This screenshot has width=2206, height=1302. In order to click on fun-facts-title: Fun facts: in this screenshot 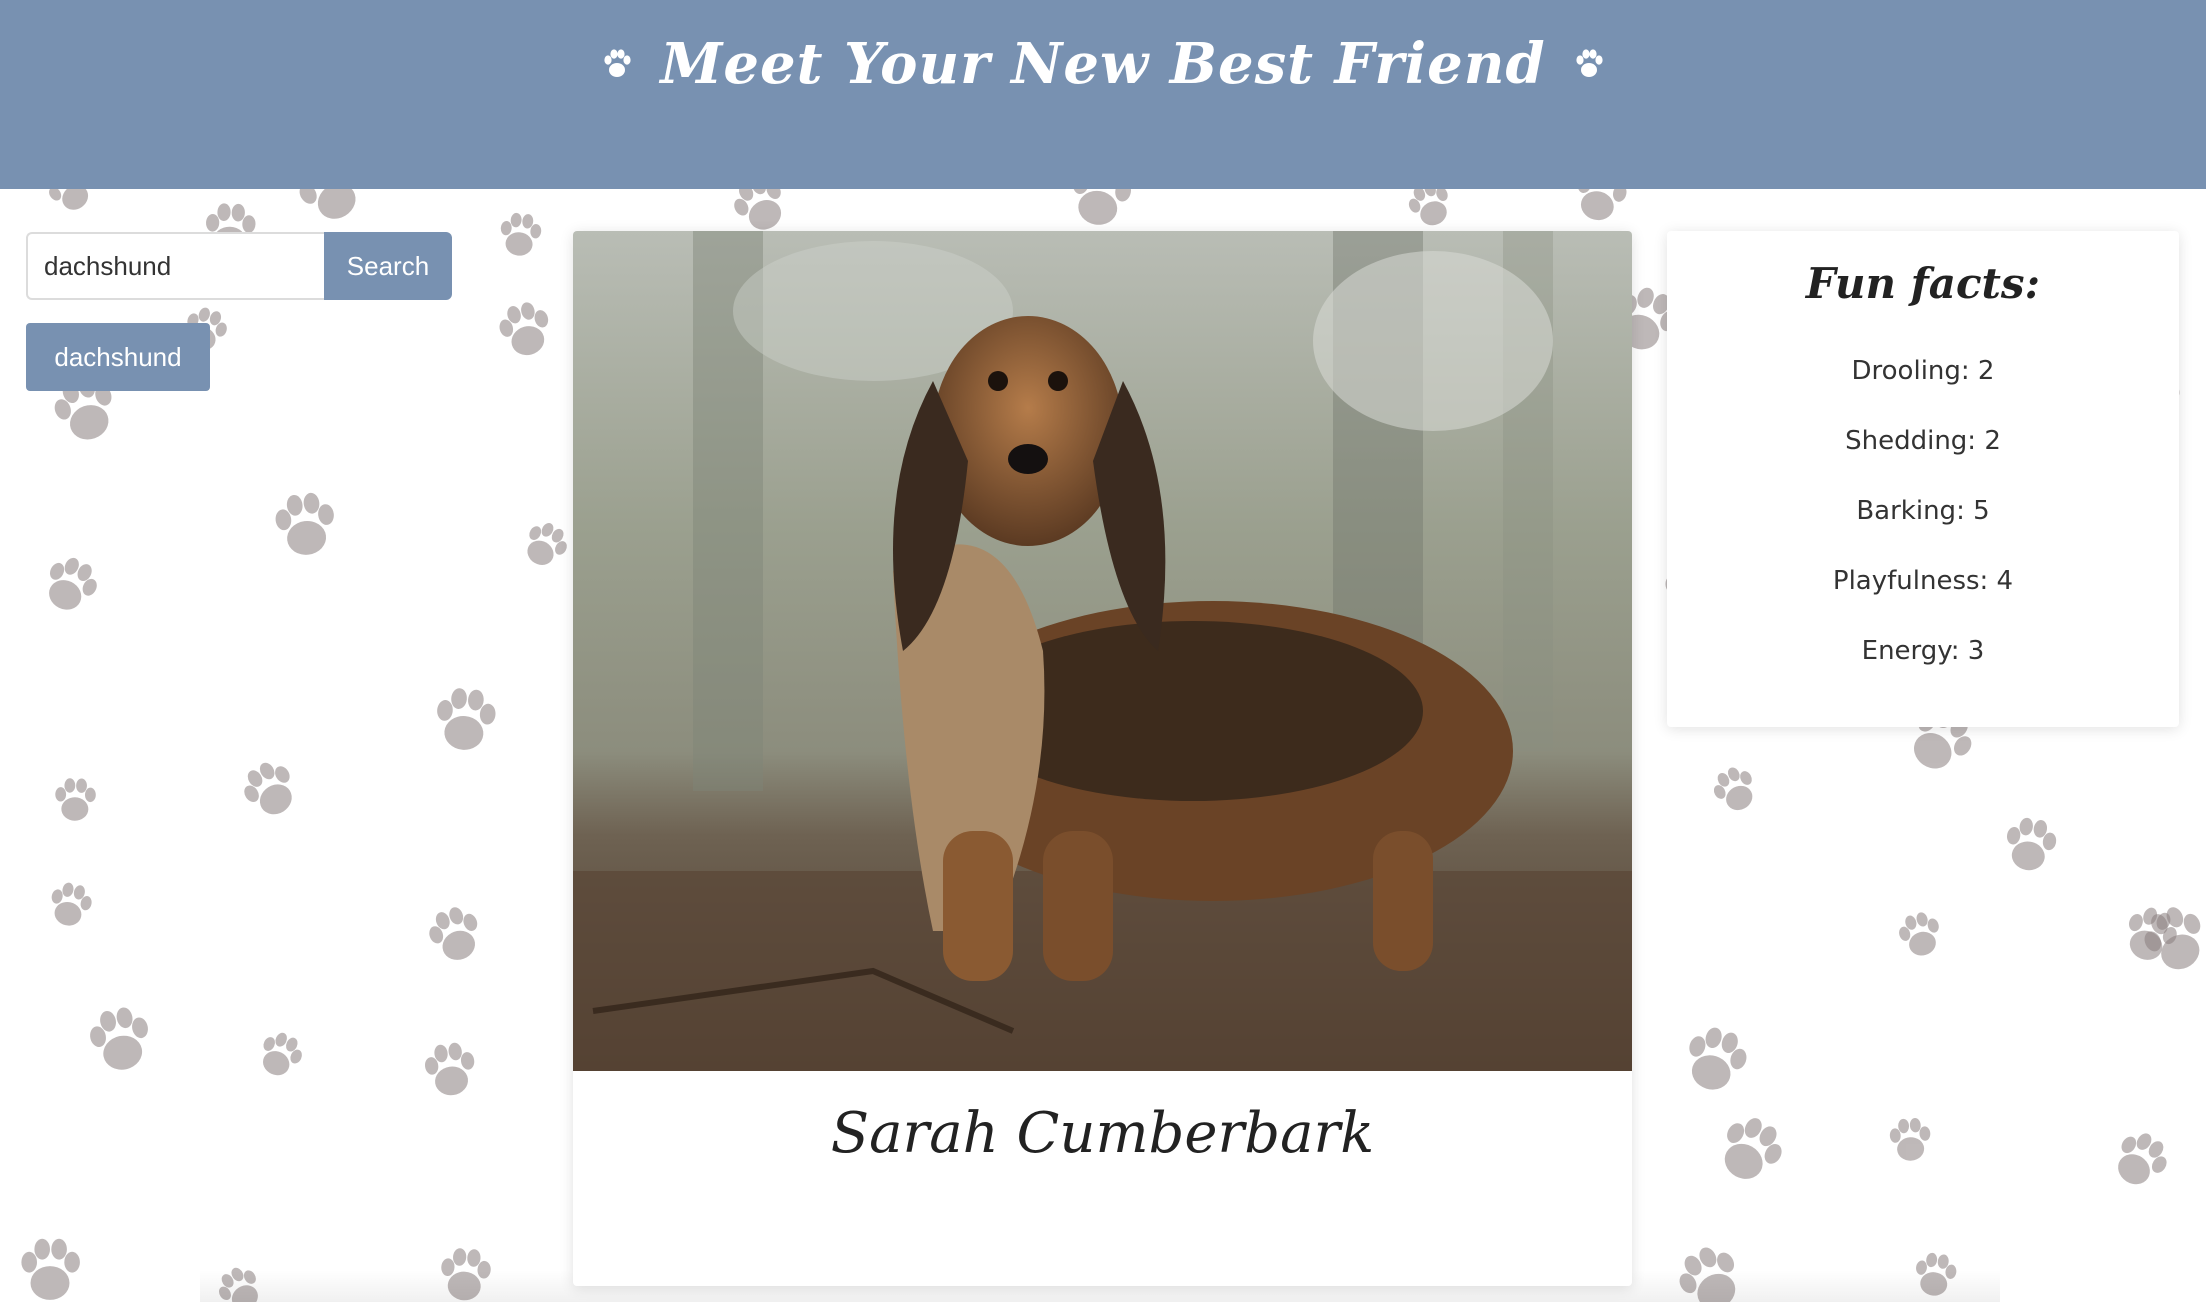, I will do `click(1923, 283)`.